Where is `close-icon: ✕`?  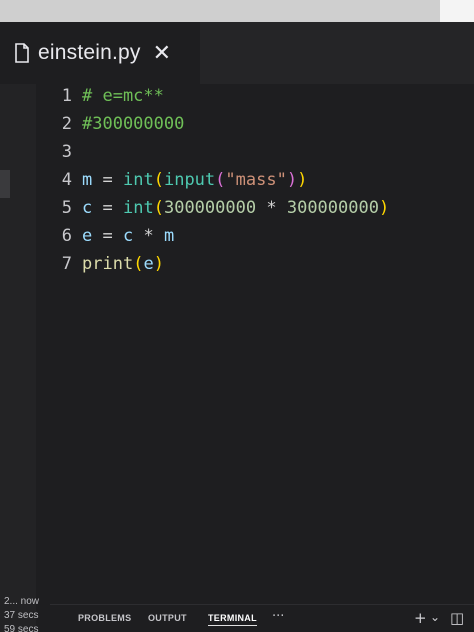 close-icon: ✕ is located at coordinates (162, 53).